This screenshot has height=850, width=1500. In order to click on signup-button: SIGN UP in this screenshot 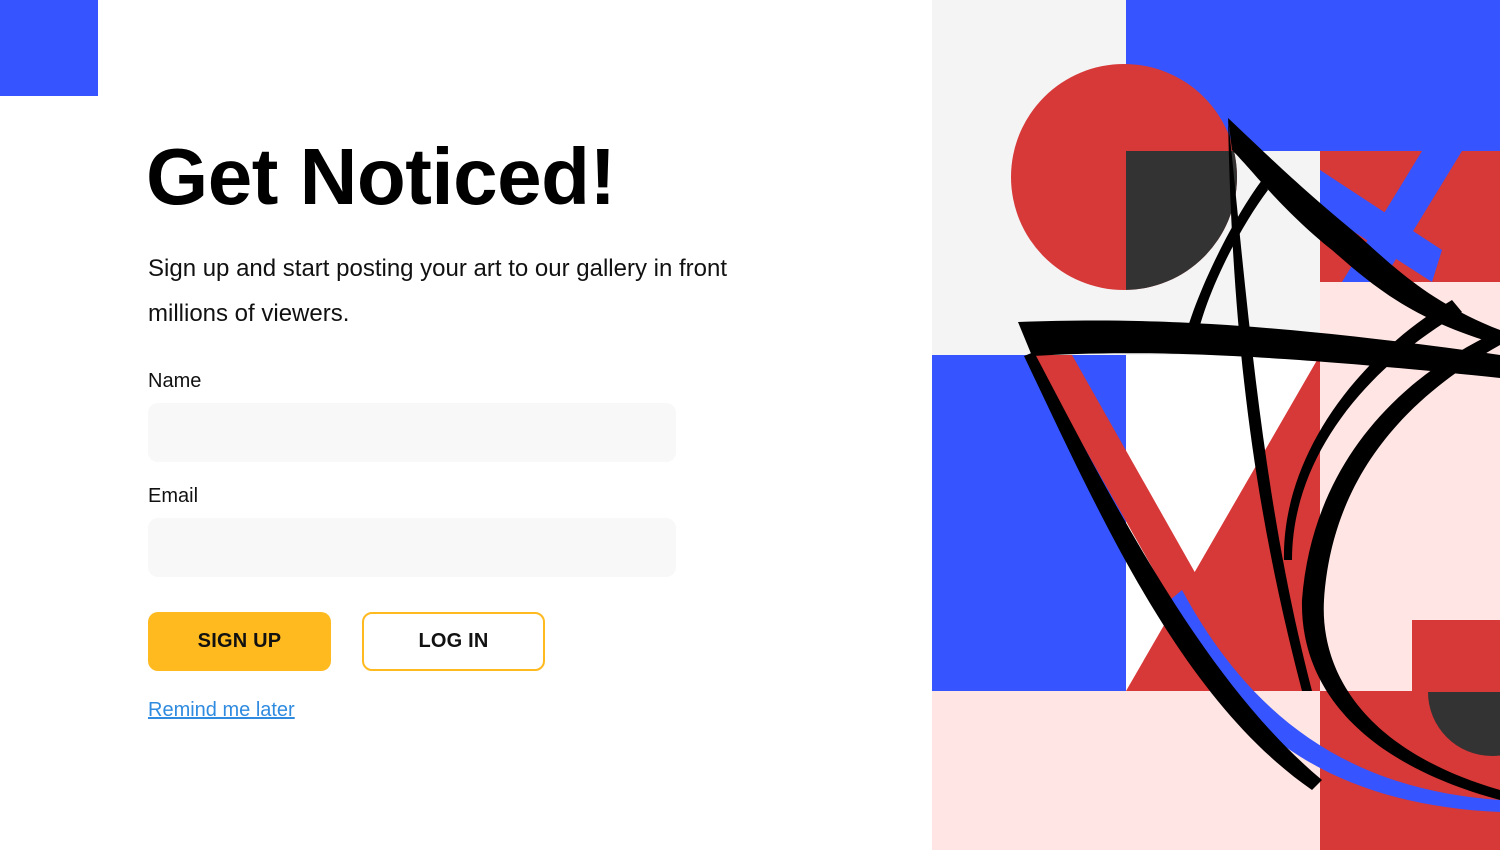, I will do `click(239, 641)`.